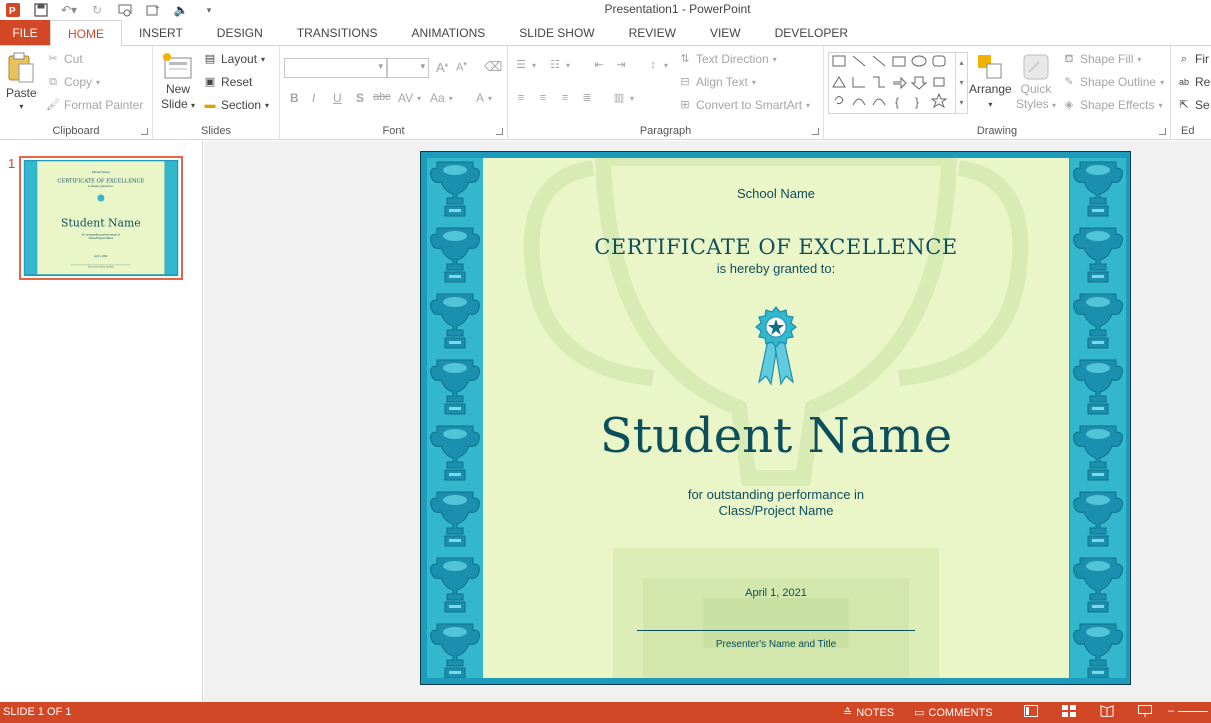 The image size is (1211, 723). I want to click on character-spacing-label: AV, so click(406, 98).